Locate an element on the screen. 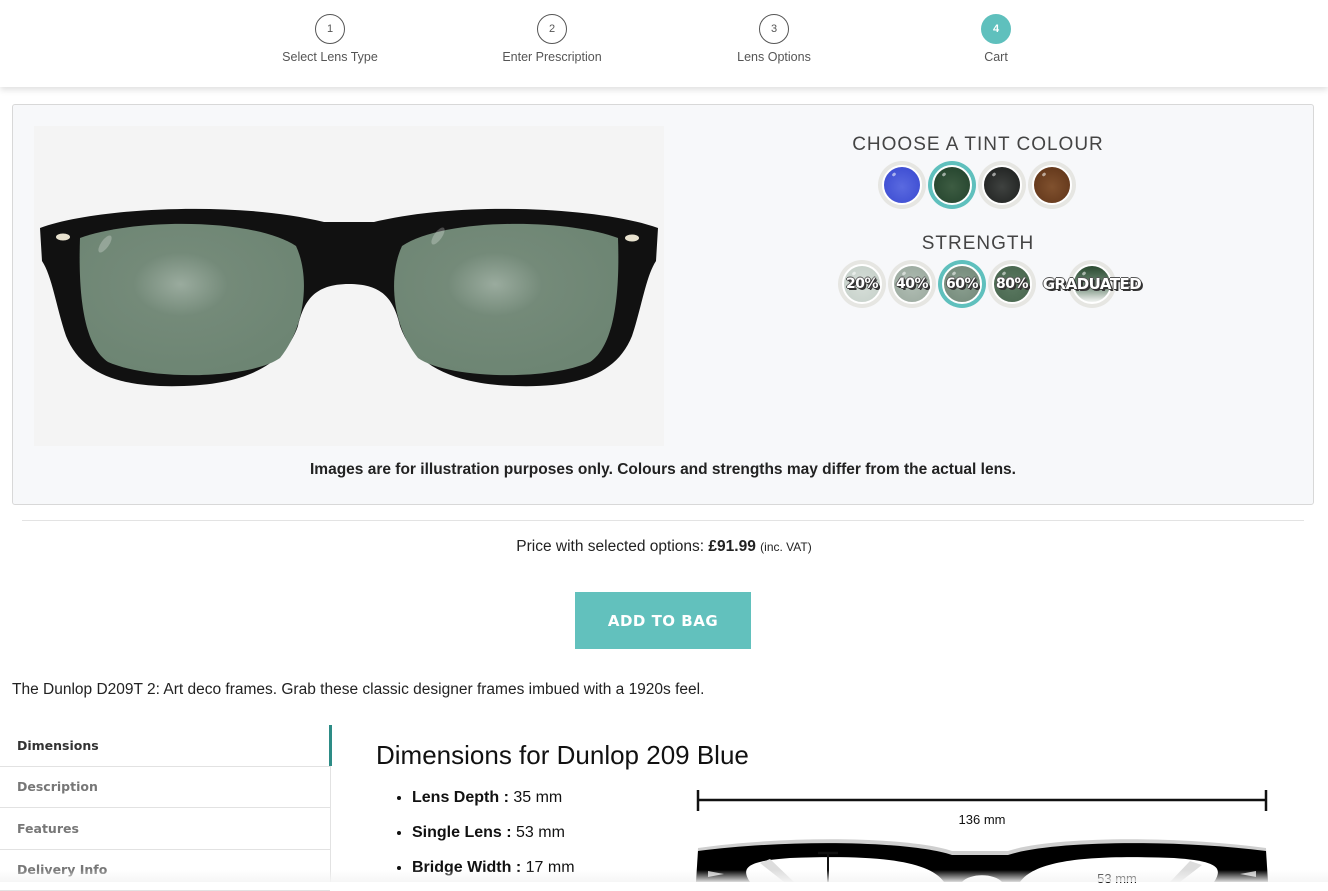 The width and height of the screenshot is (1328, 891). dimension-value: 17 mm is located at coordinates (550, 867).